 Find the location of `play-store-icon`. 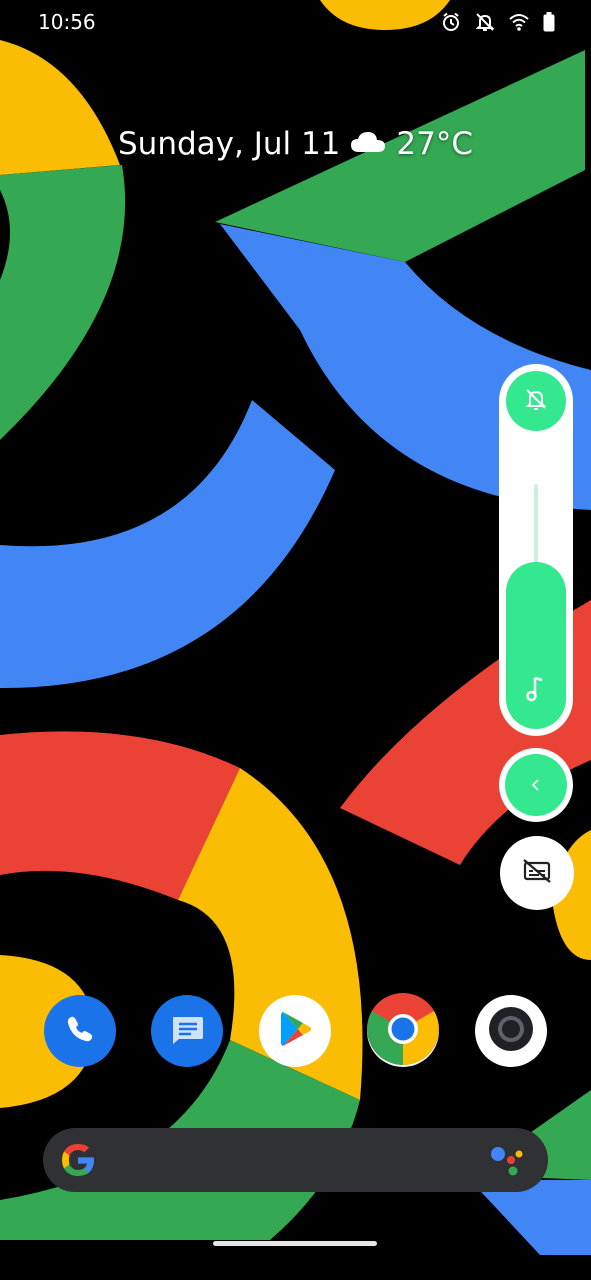

play-store-icon is located at coordinates (295, 1031).